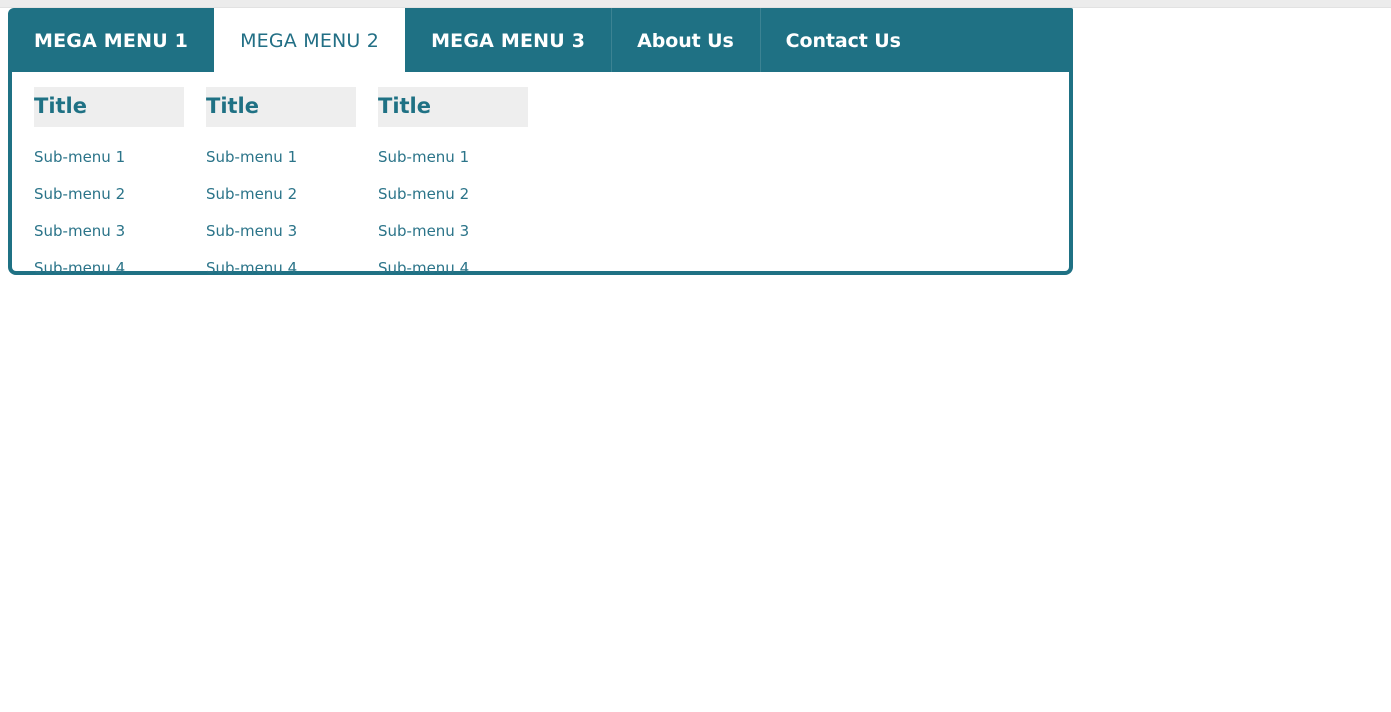  I want to click on page-top-edge-band, so click(695, 4).